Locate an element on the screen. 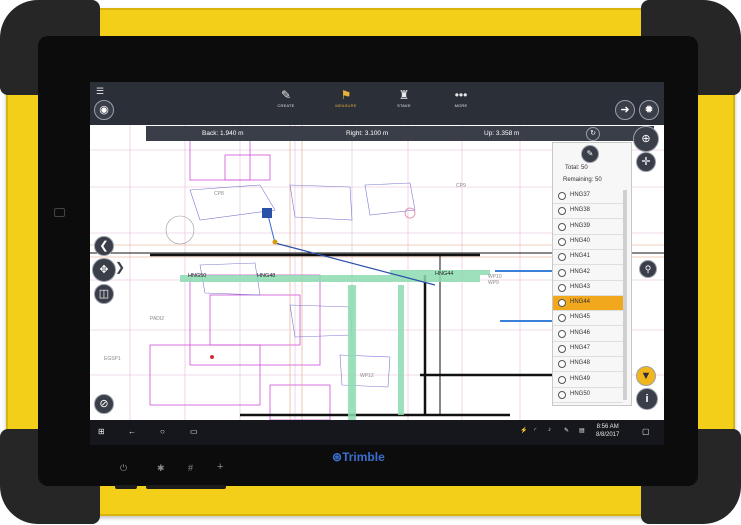  create-button: ✎ CREATE is located at coordinates (286, 98).